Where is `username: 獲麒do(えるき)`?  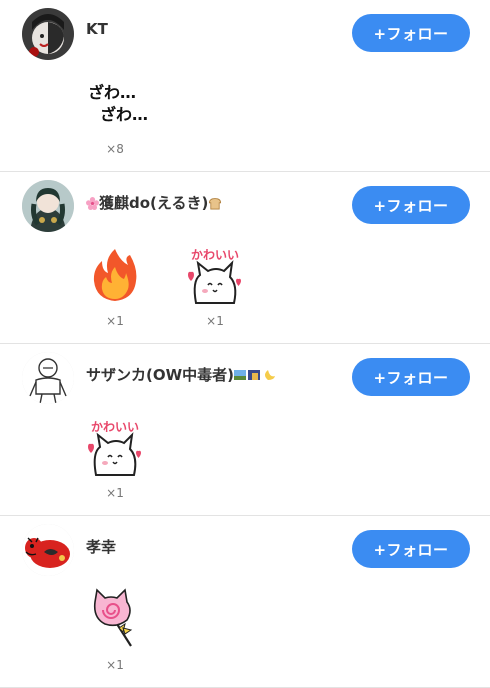
username: 獲麒do(えるき) is located at coordinates (154, 202).